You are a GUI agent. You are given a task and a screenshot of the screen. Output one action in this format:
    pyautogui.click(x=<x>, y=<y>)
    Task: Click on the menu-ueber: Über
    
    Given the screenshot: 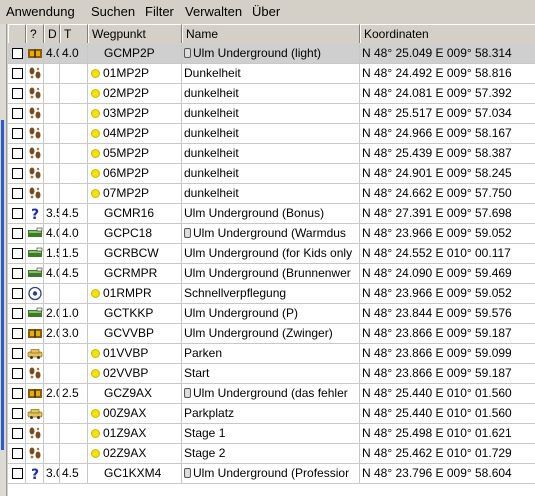 What is the action you would take?
    pyautogui.click(x=266, y=12)
    